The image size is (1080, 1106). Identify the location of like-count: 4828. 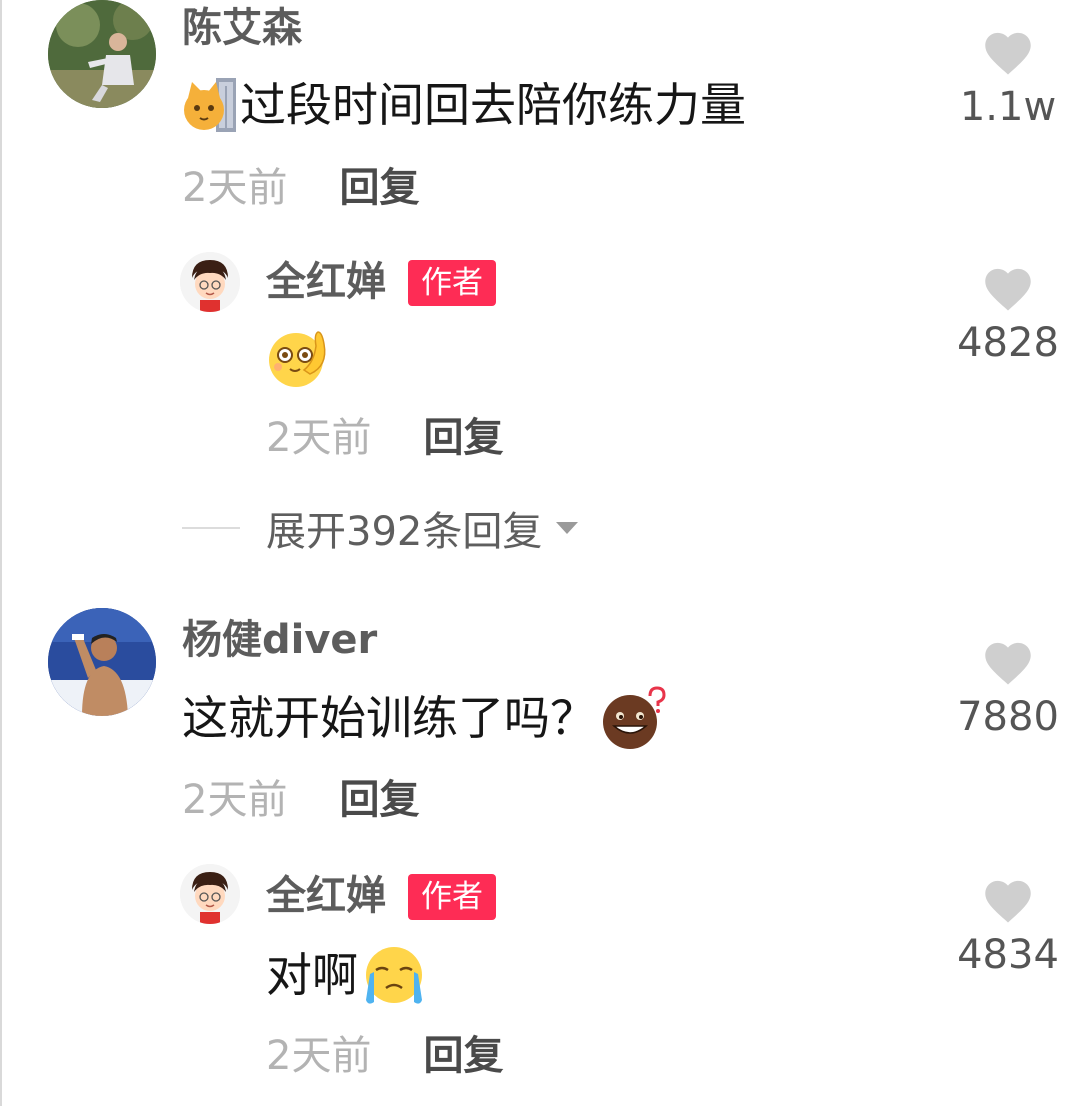
(1008, 343).